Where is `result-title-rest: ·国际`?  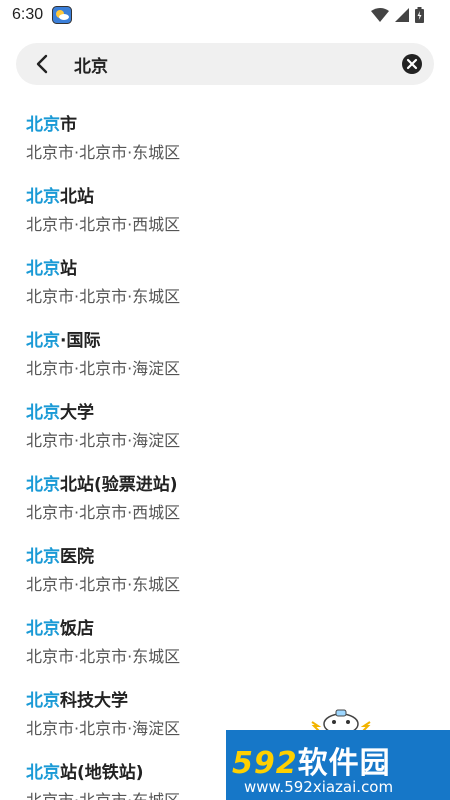 result-title-rest: ·国际 is located at coordinates (80, 341).